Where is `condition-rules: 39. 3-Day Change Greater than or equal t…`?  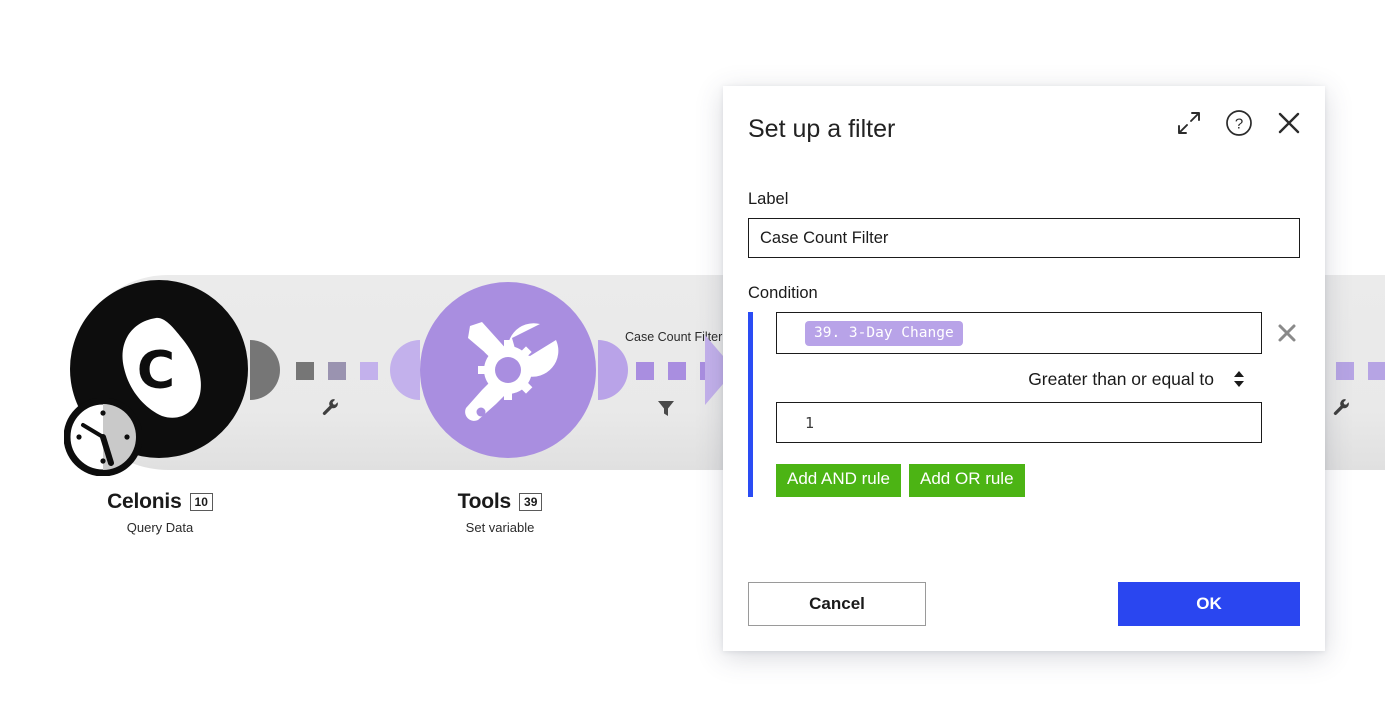
condition-rules: 39. 3-Day Change Greater than or equal t… is located at coordinates (1038, 404).